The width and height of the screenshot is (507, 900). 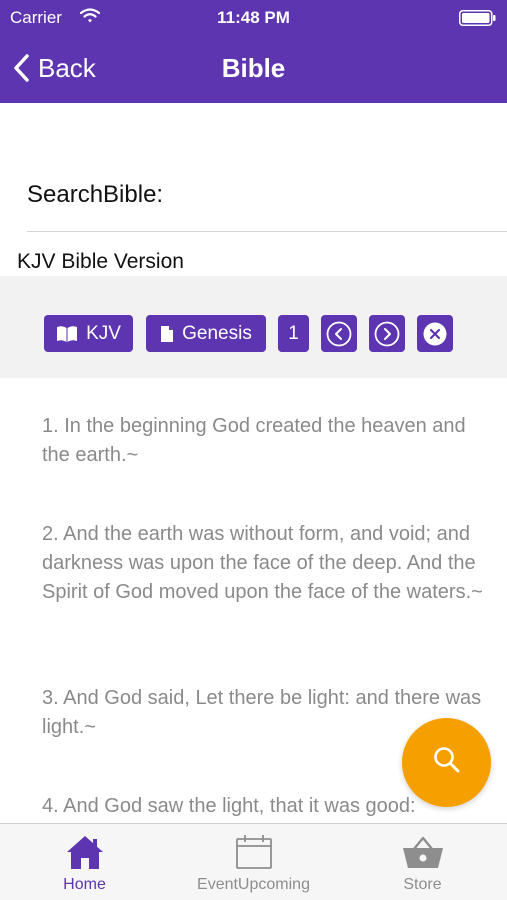 I want to click on tab-event-upcoming: EventUpcoming, so click(x=253, y=862).